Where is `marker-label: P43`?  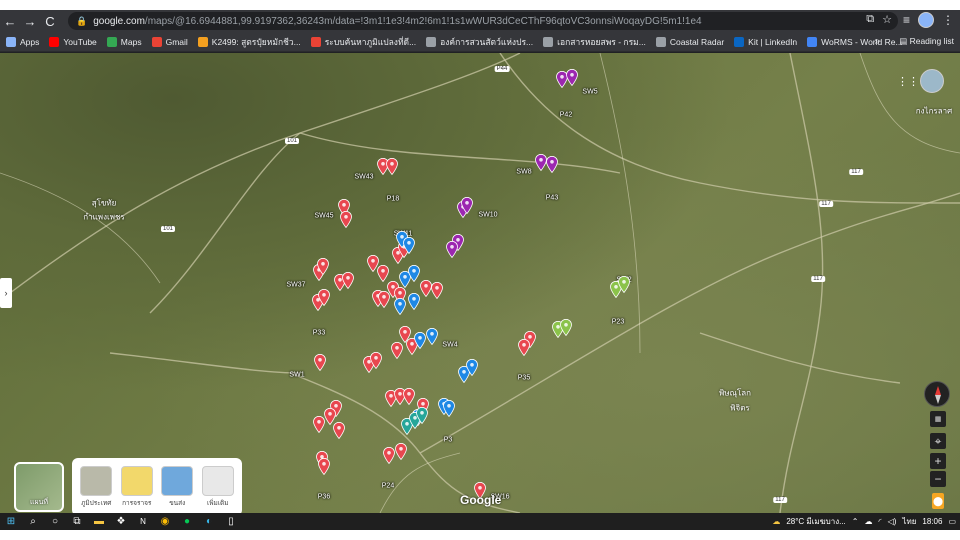
marker-label: P43 is located at coordinates (552, 198).